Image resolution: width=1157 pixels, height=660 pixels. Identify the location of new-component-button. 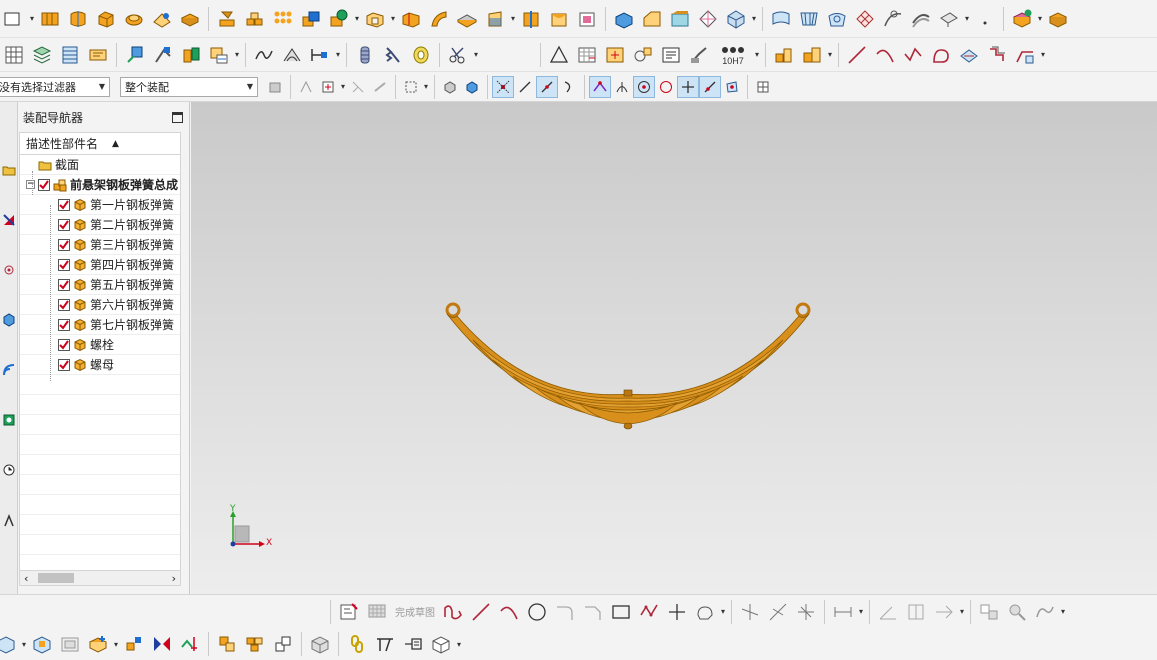
(10, 644).